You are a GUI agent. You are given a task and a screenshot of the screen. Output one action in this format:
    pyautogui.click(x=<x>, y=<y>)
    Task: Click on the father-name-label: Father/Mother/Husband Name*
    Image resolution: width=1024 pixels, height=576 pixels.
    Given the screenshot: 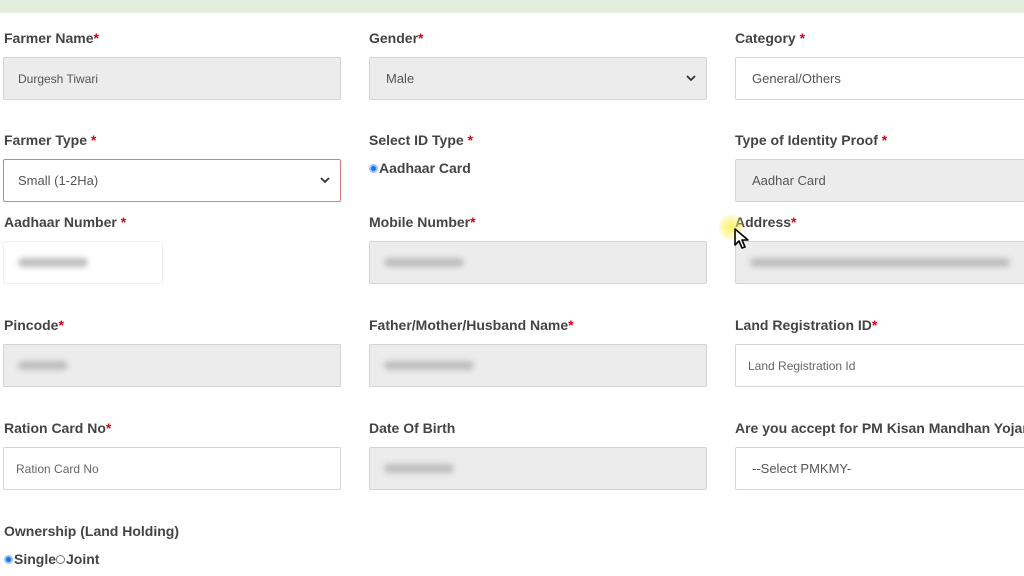 What is the action you would take?
    pyautogui.click(x=471, y=325)
    